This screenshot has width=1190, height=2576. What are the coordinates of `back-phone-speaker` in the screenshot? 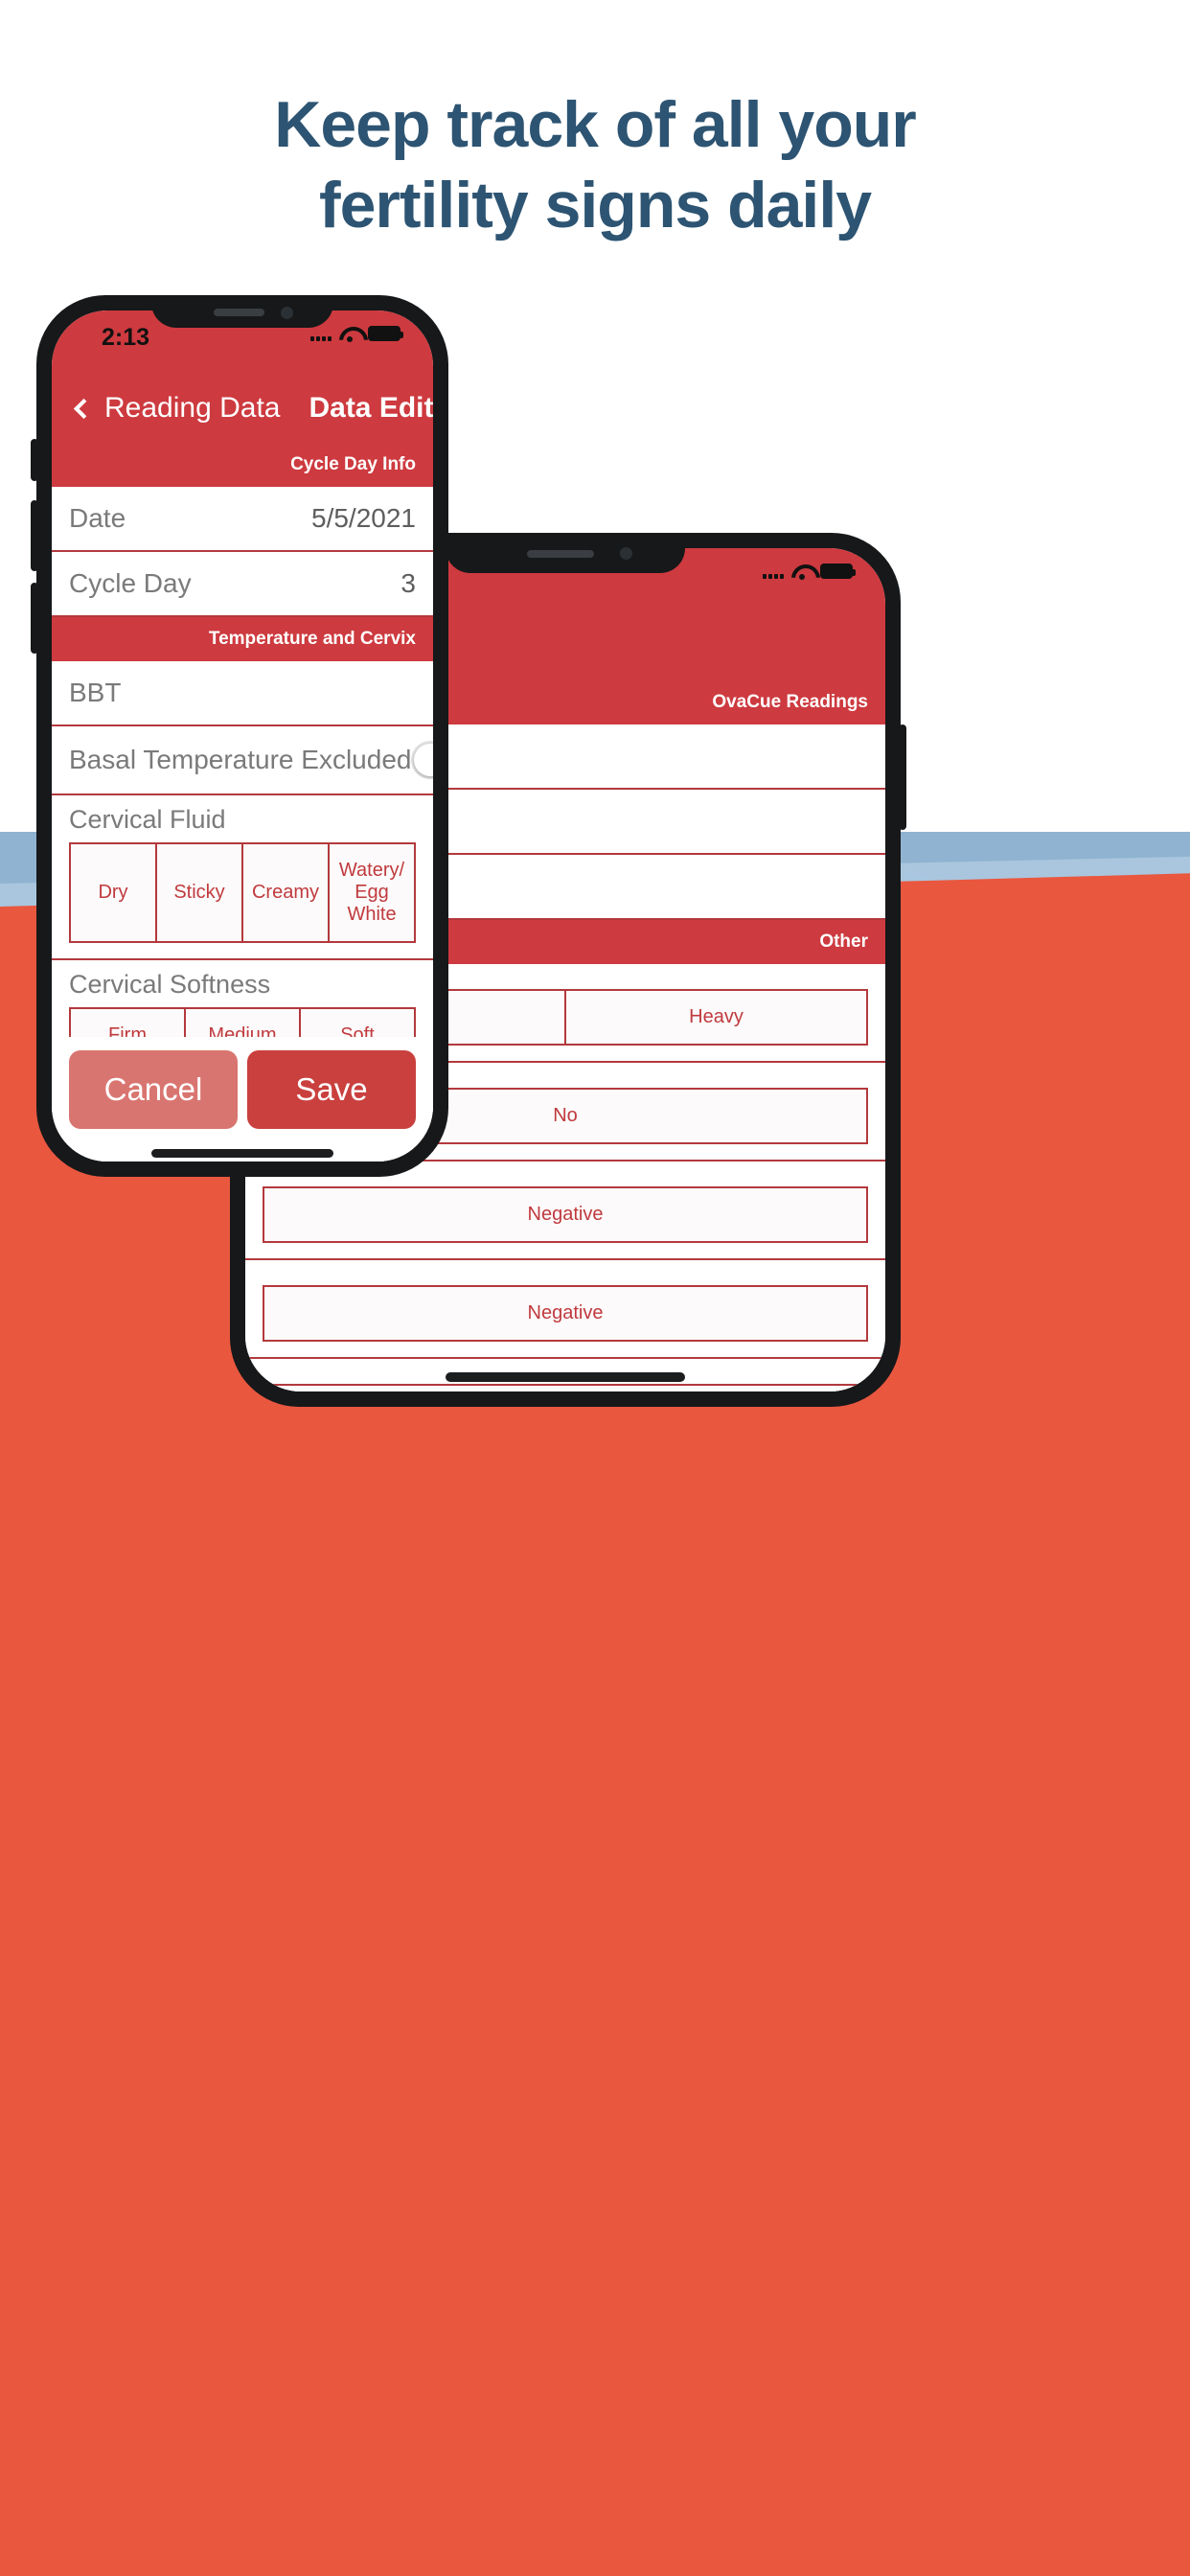 It's located at (560, 553).